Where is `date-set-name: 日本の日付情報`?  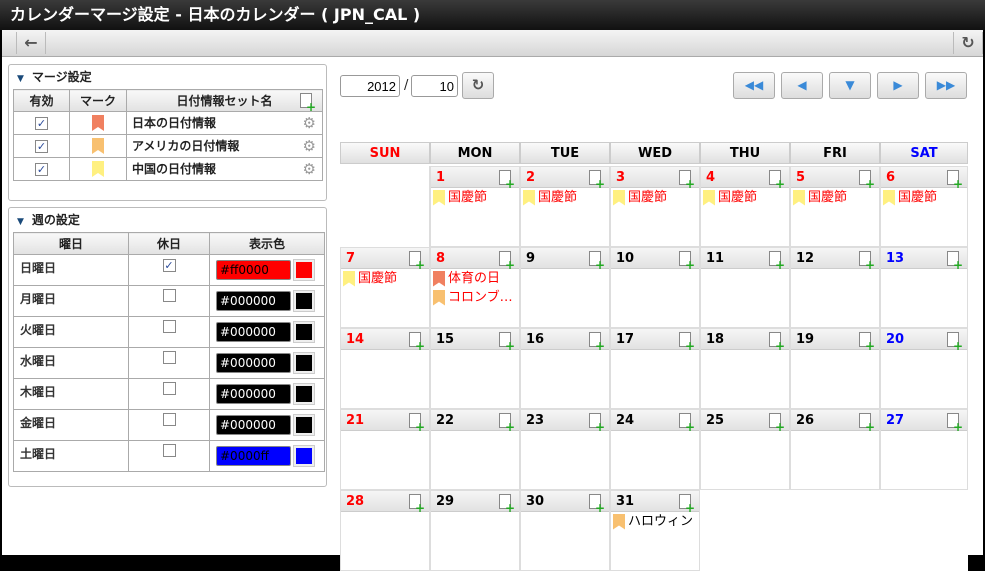 date-set-name: 日本の日付情報 is located at coordinates (174, 123).